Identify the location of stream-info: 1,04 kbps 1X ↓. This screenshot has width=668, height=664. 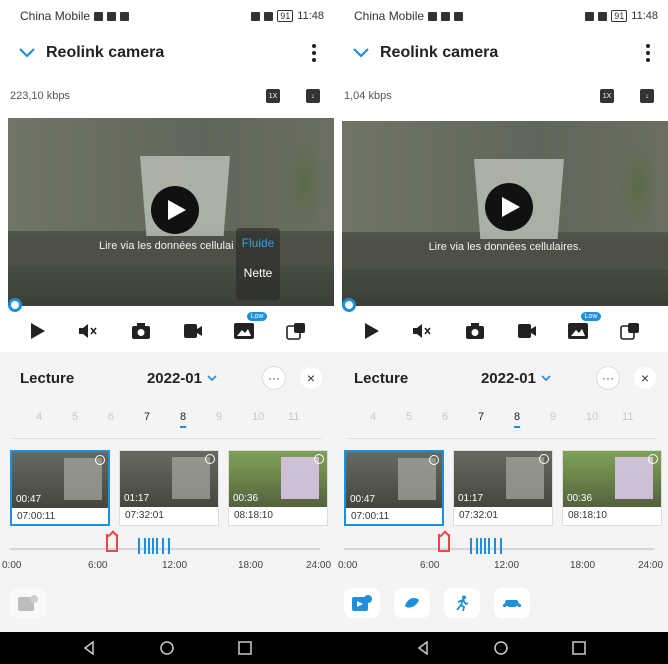
(501, 96).